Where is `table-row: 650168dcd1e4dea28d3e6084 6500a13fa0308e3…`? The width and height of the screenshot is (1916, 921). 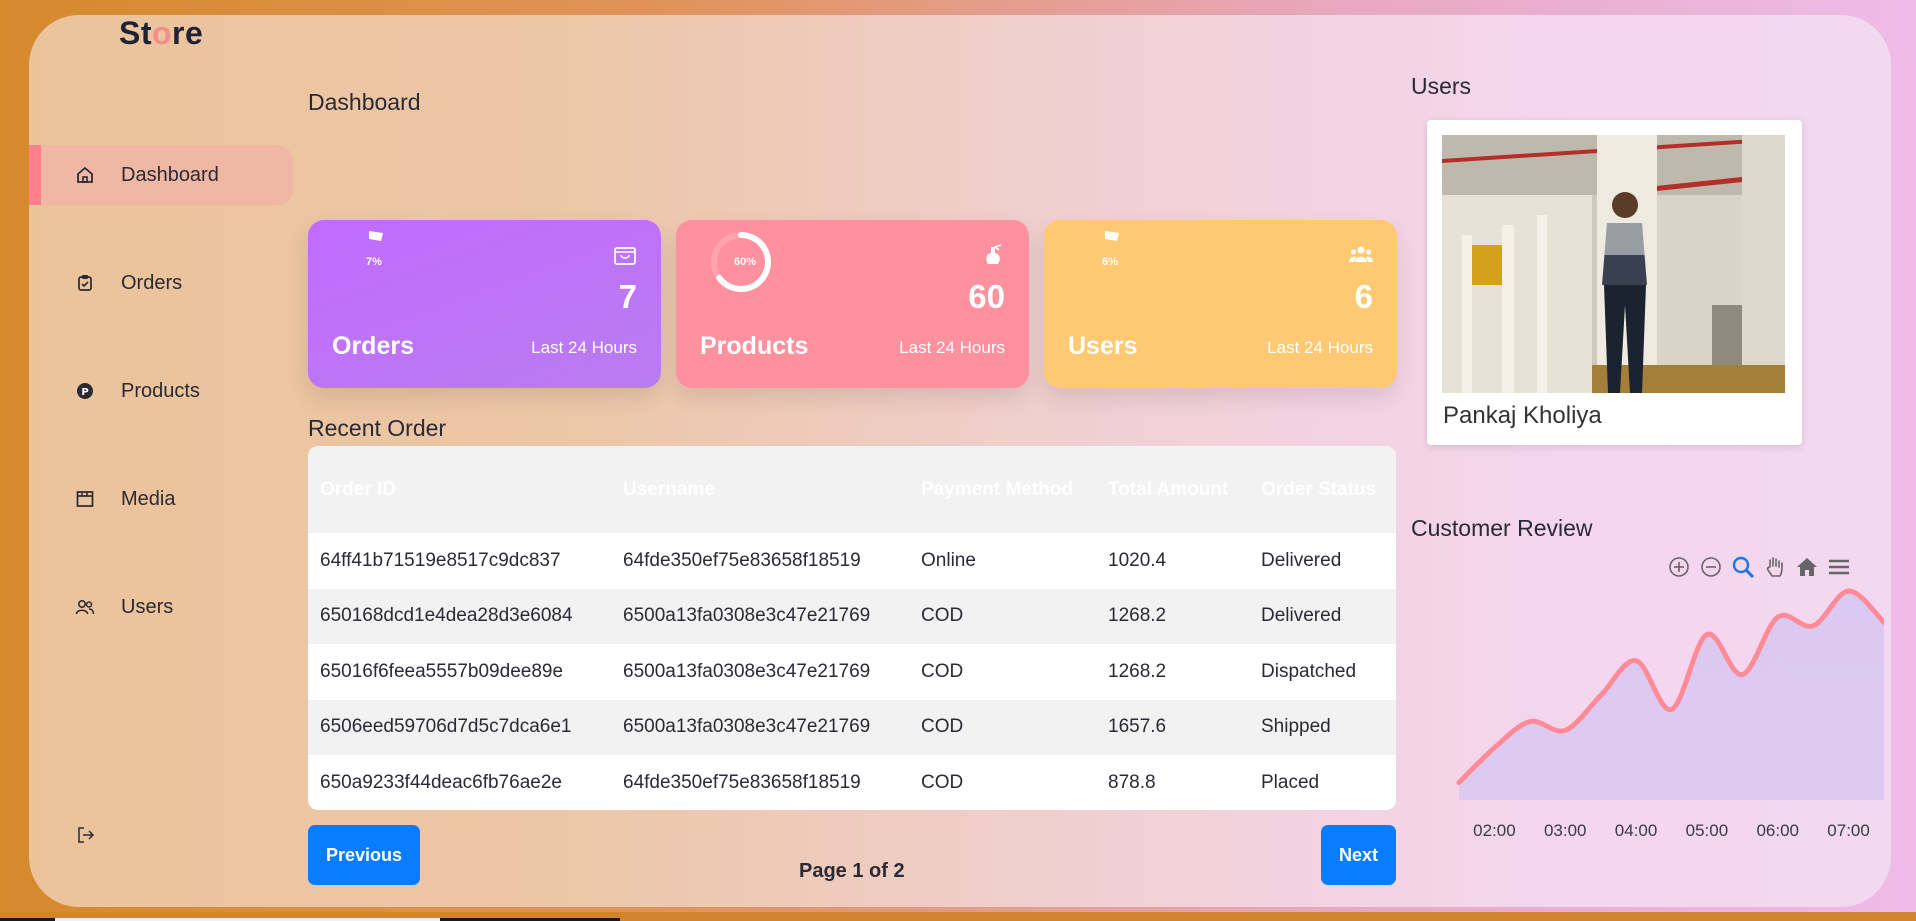 table-row: 650168dcd1e4dea28d3e6084 6500a13fa0308e3… is located at coordinates (852, 616).